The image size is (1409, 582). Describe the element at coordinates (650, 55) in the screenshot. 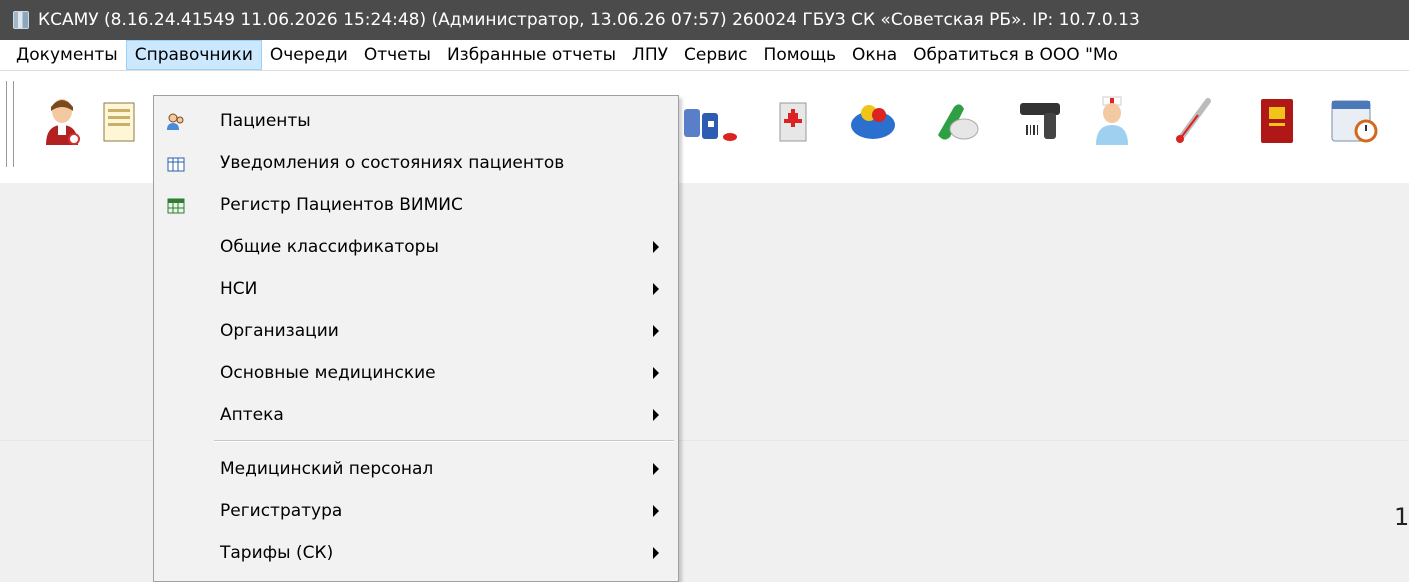

I see `menu-lpu: ЛПУ` at that location.